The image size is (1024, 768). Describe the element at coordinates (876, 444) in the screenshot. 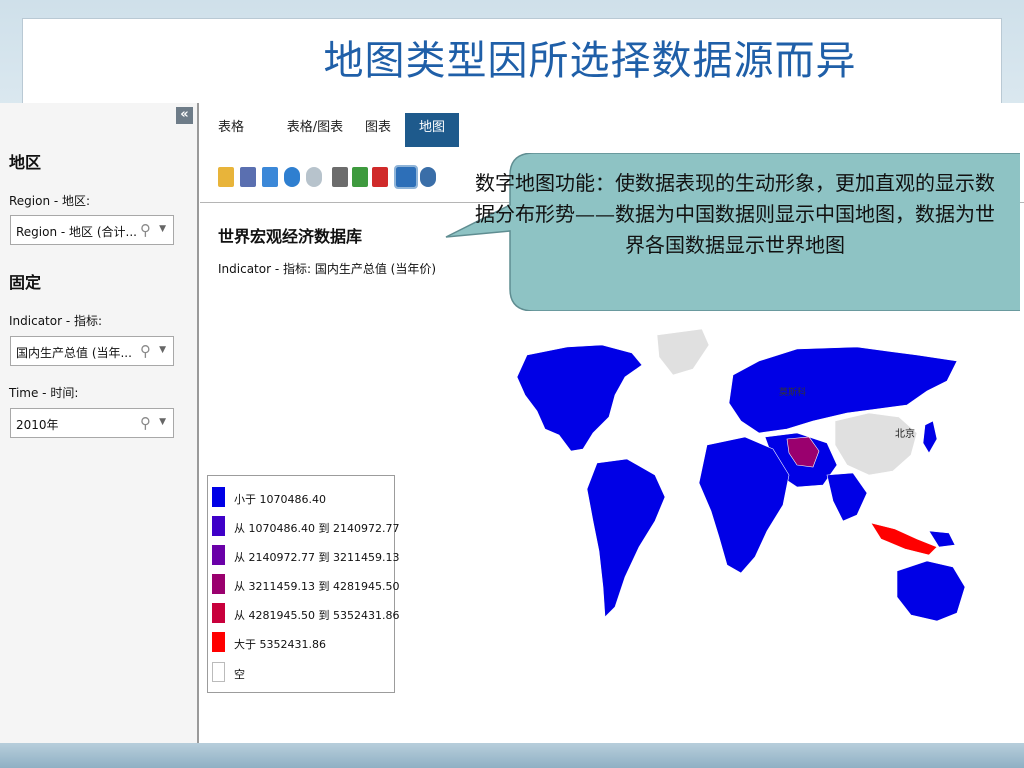

I see `map-china` at that location.